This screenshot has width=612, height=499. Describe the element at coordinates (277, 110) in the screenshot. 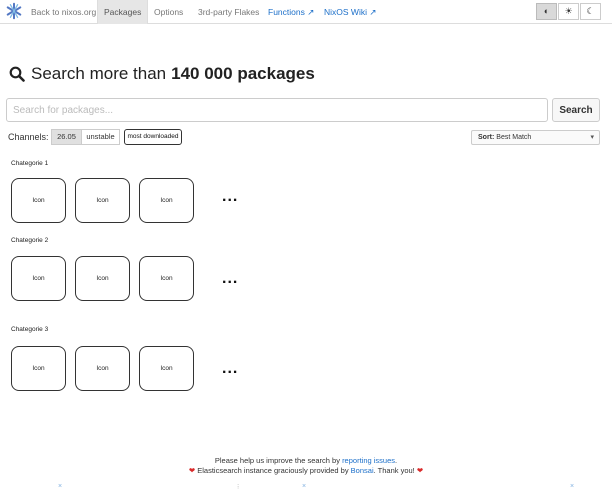

I see `search-input` at that location.